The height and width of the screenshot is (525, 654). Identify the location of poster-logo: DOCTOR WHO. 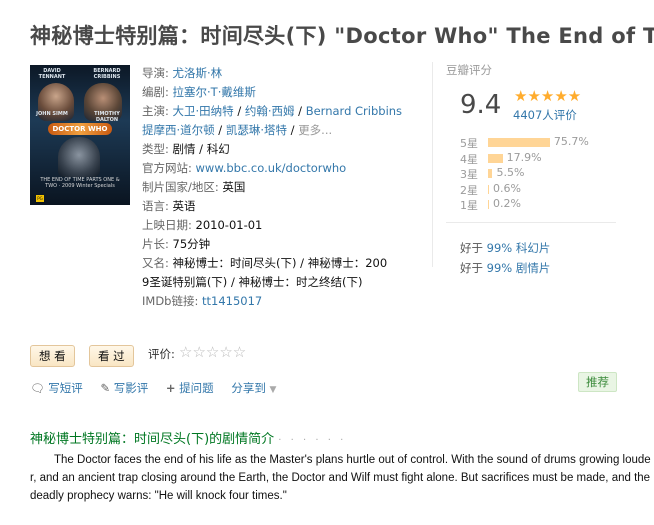
(80, 129).